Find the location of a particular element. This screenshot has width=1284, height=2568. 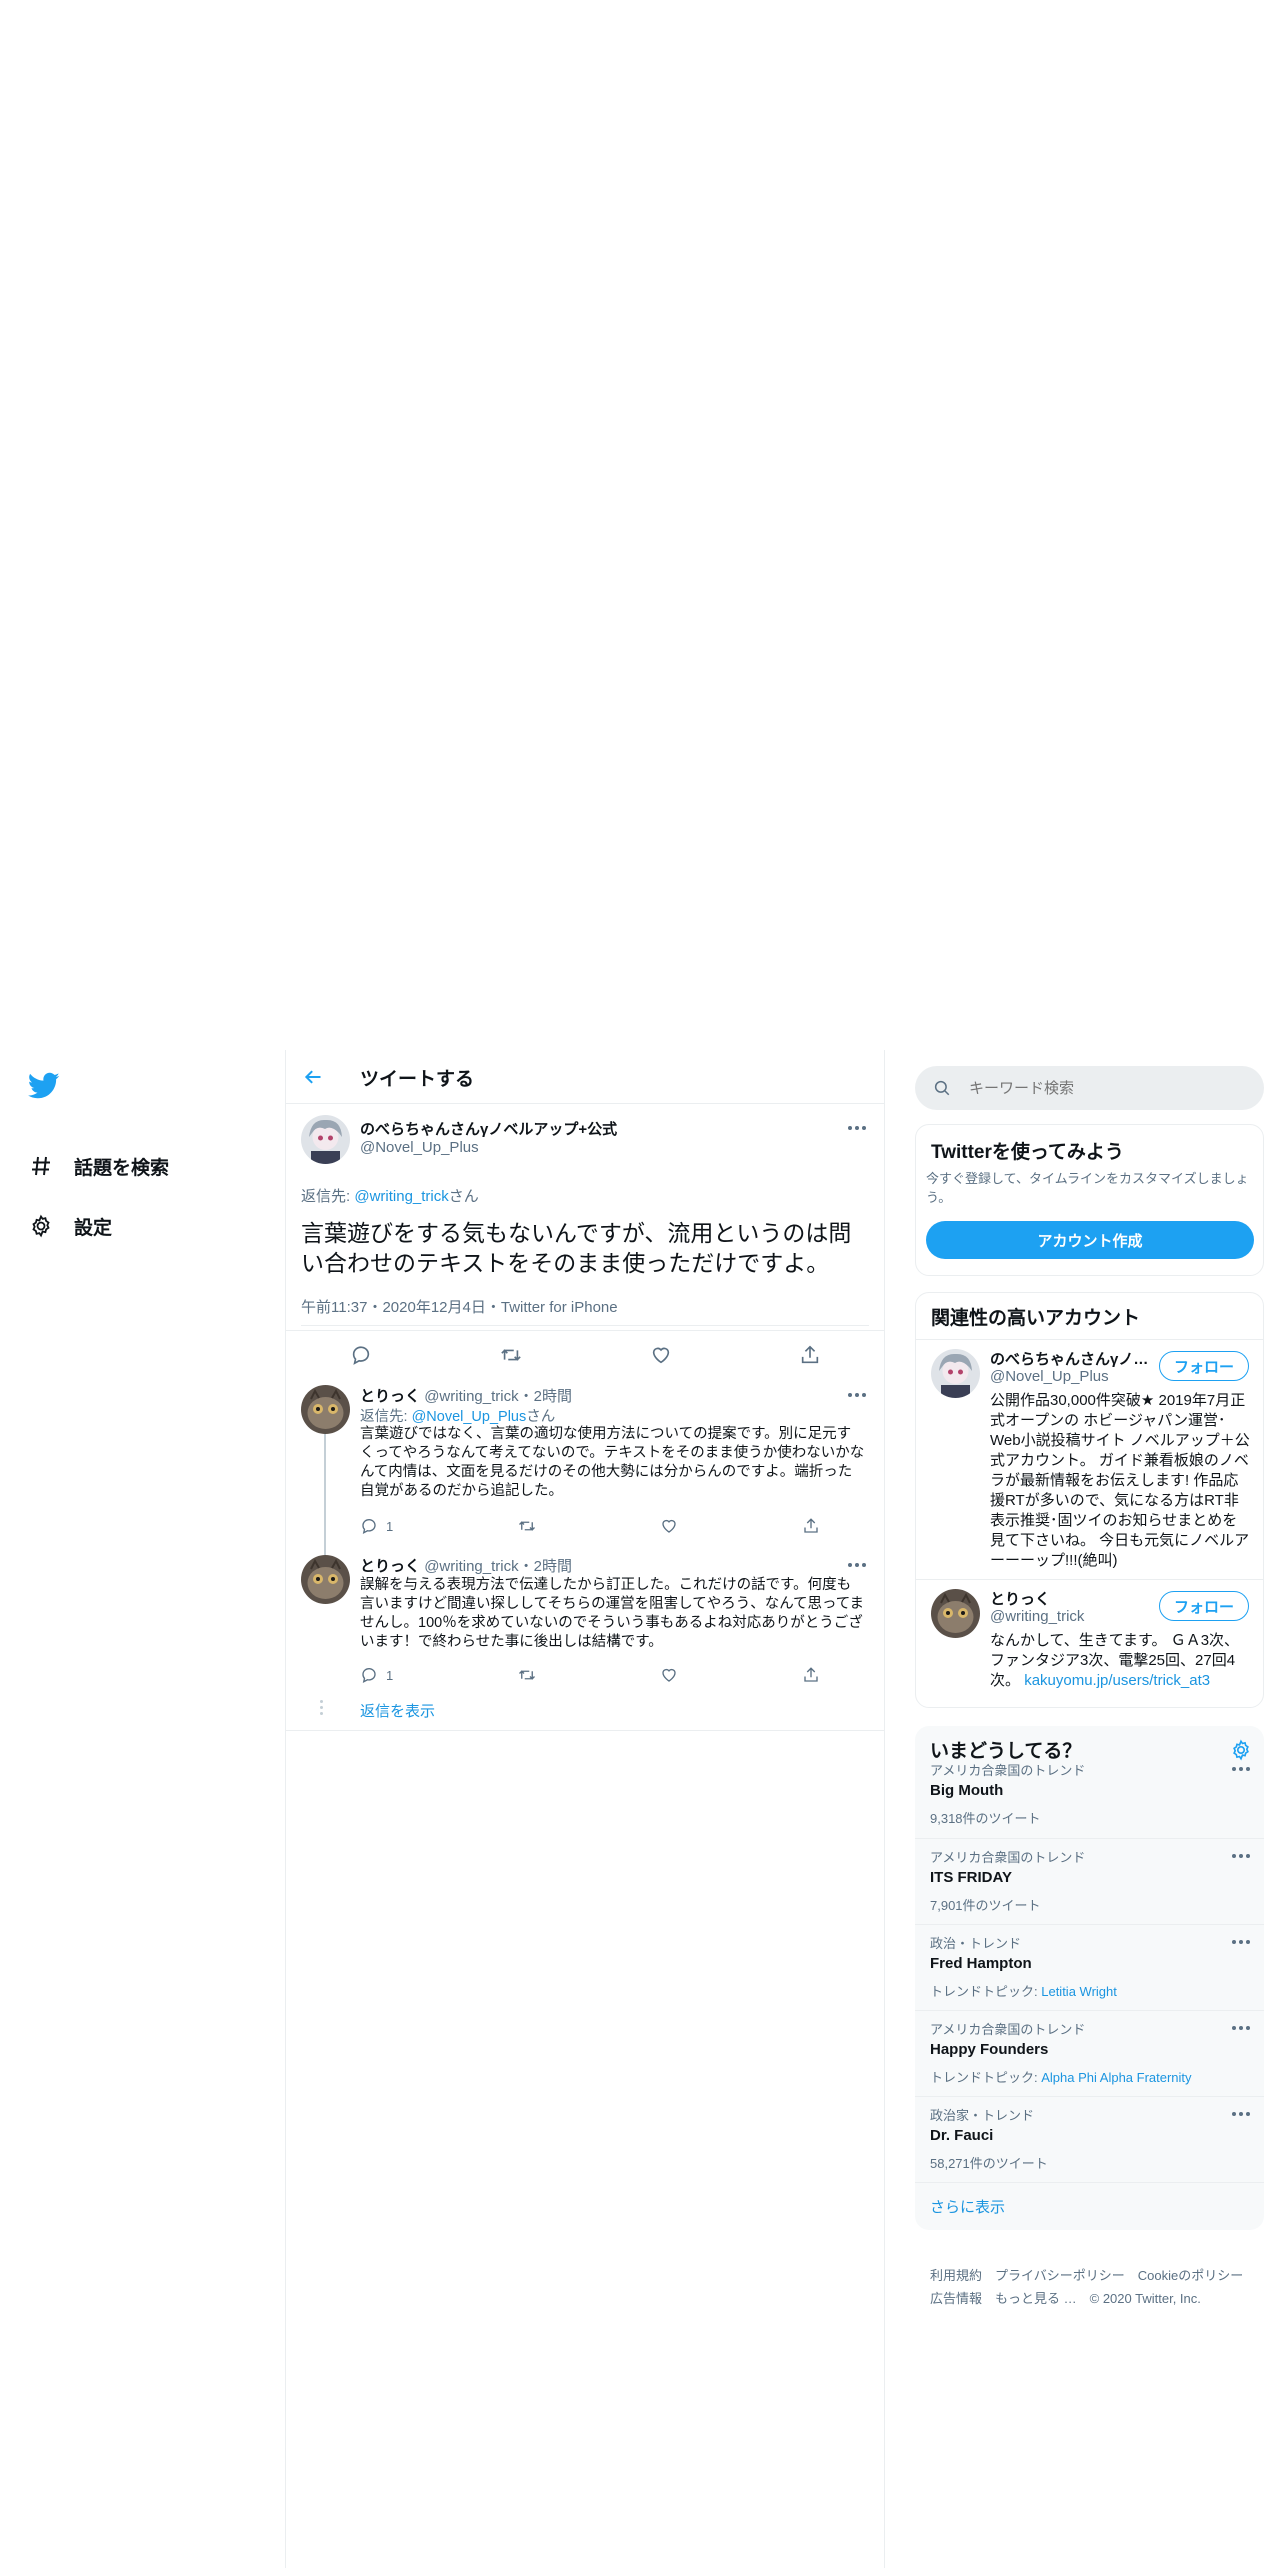

meta-sep: ・ is located at coordinates (375, 1307).